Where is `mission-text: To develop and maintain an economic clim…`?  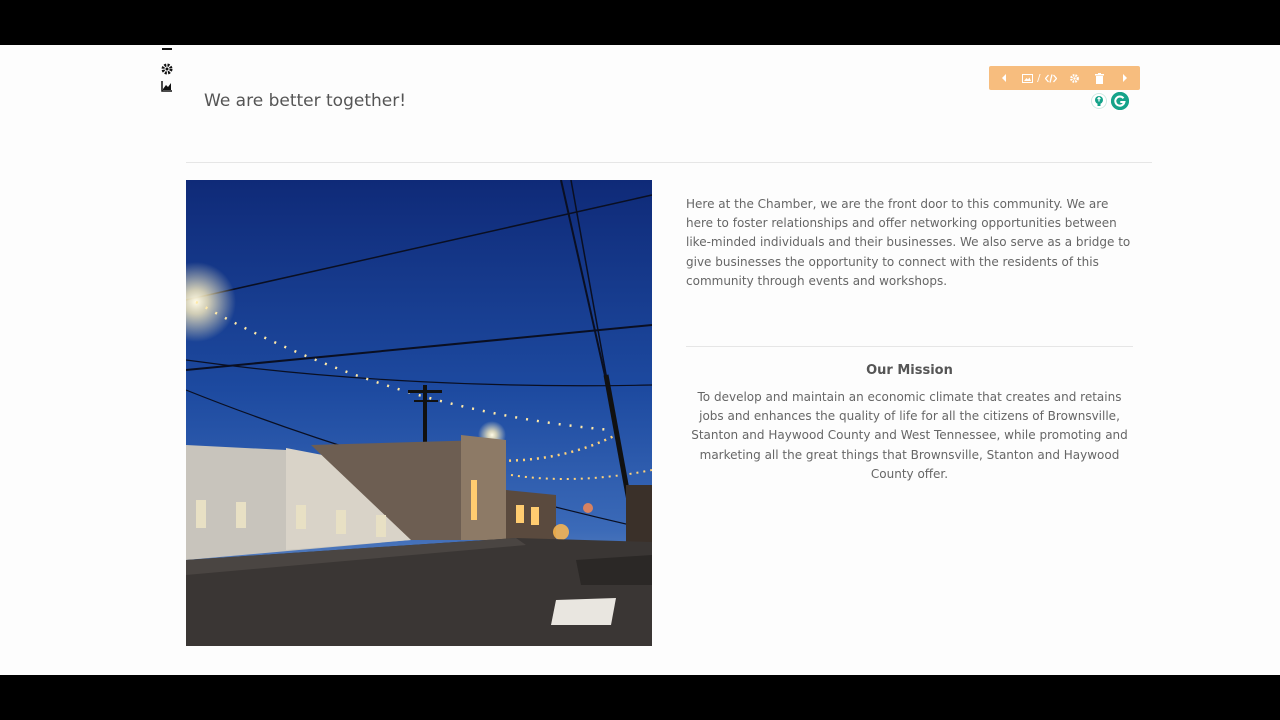 mission-text: To develop and maintain an economic clim… is located at coordinates (909, 435).